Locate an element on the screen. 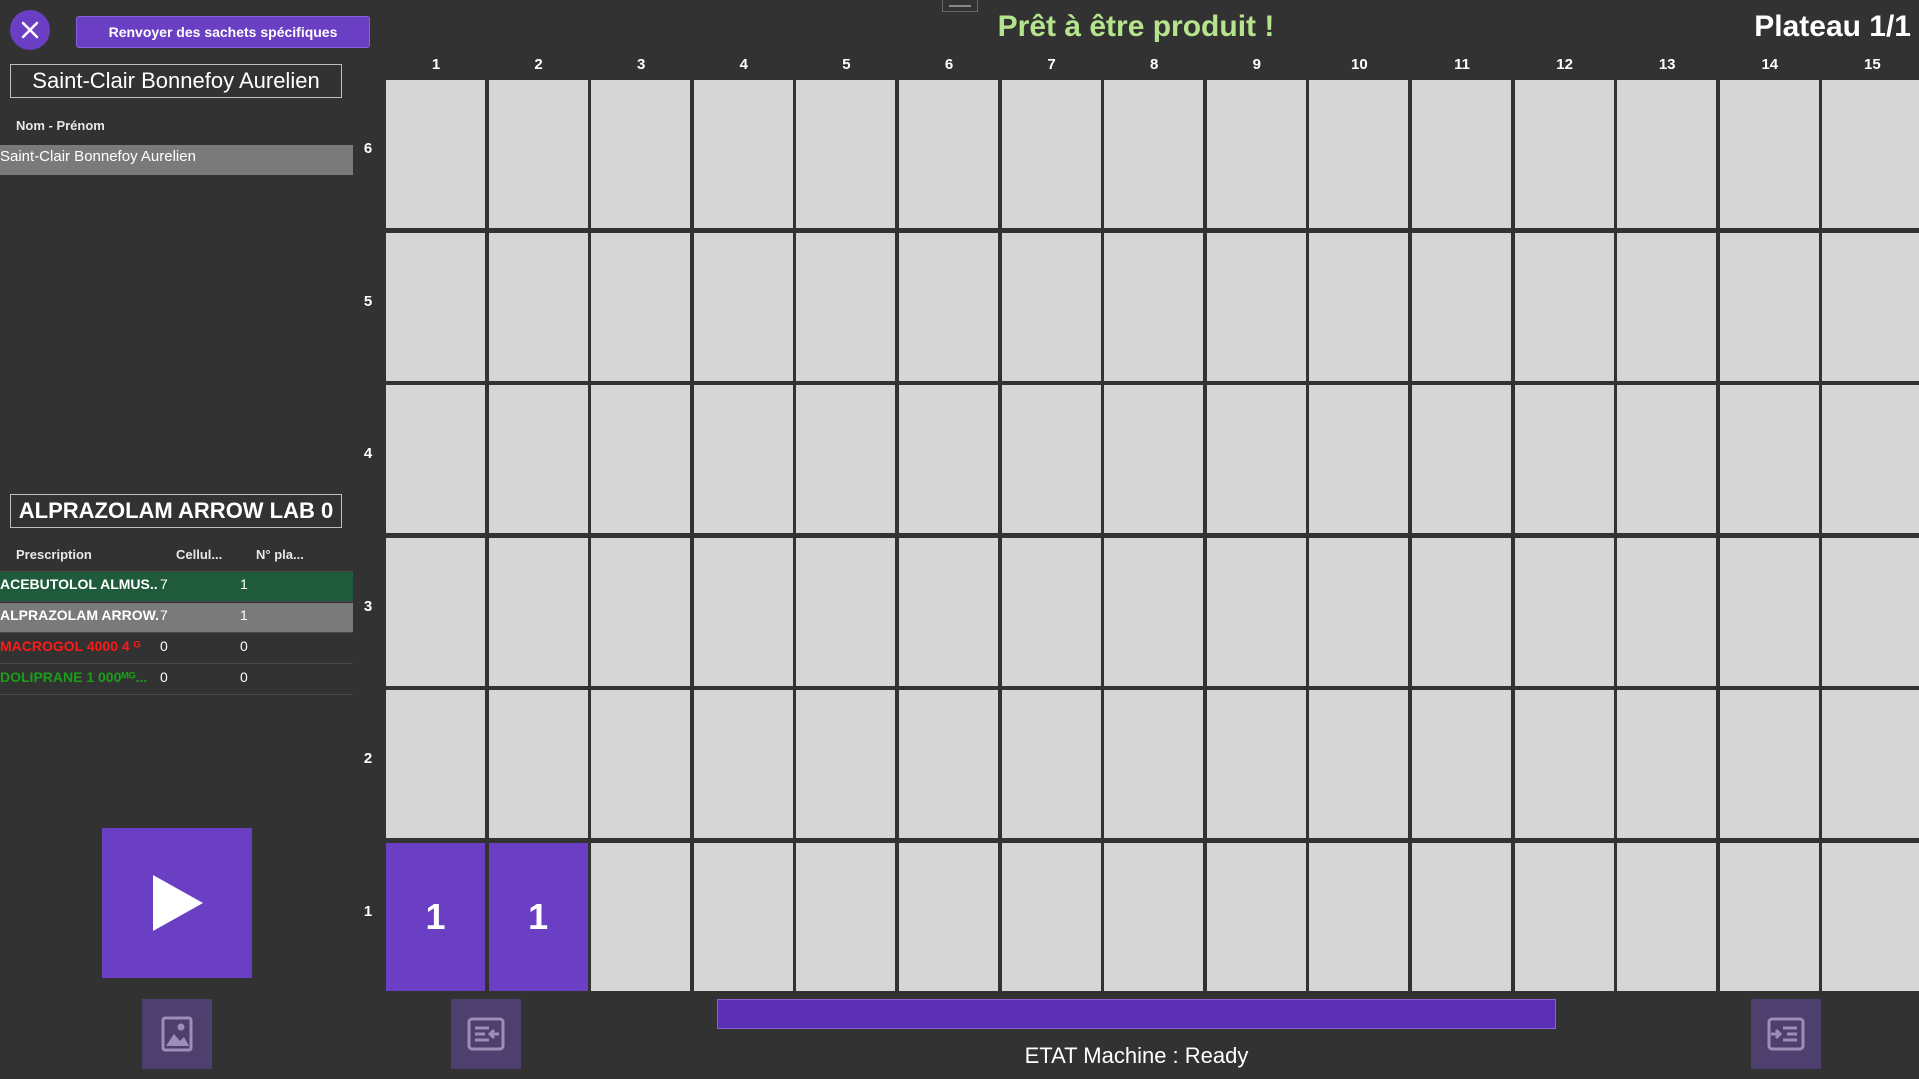 The height and width of the screenshot is (1079, 1919). load-right-button is located at coordinates (1786, 1034).